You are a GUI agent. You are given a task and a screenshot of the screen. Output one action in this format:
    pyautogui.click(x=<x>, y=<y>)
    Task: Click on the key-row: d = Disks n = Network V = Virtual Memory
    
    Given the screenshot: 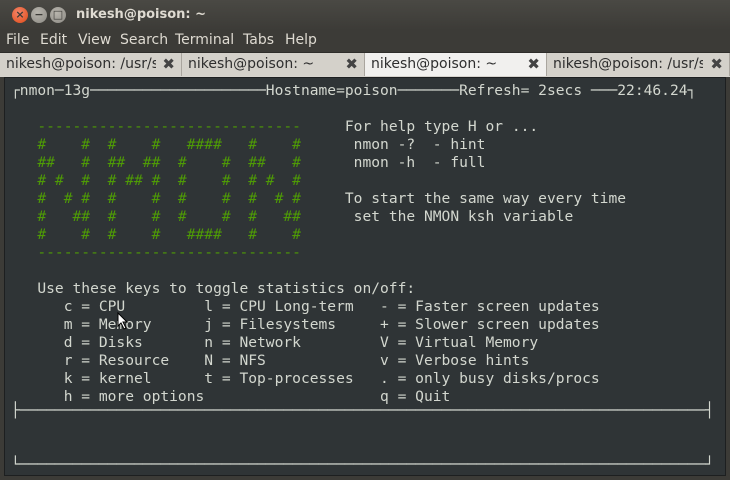 What is the action you would take?
    pyautogui.click(x=275, y=342)
    